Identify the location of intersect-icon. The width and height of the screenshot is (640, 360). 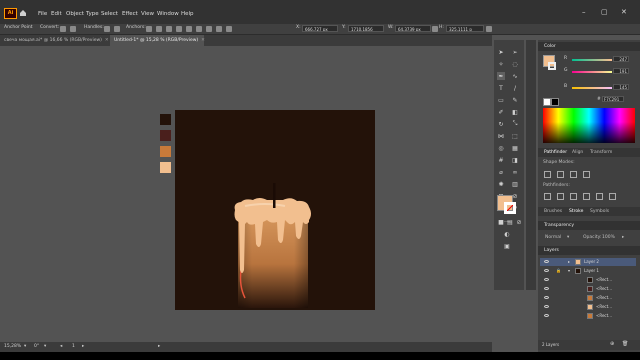
(573, 174).